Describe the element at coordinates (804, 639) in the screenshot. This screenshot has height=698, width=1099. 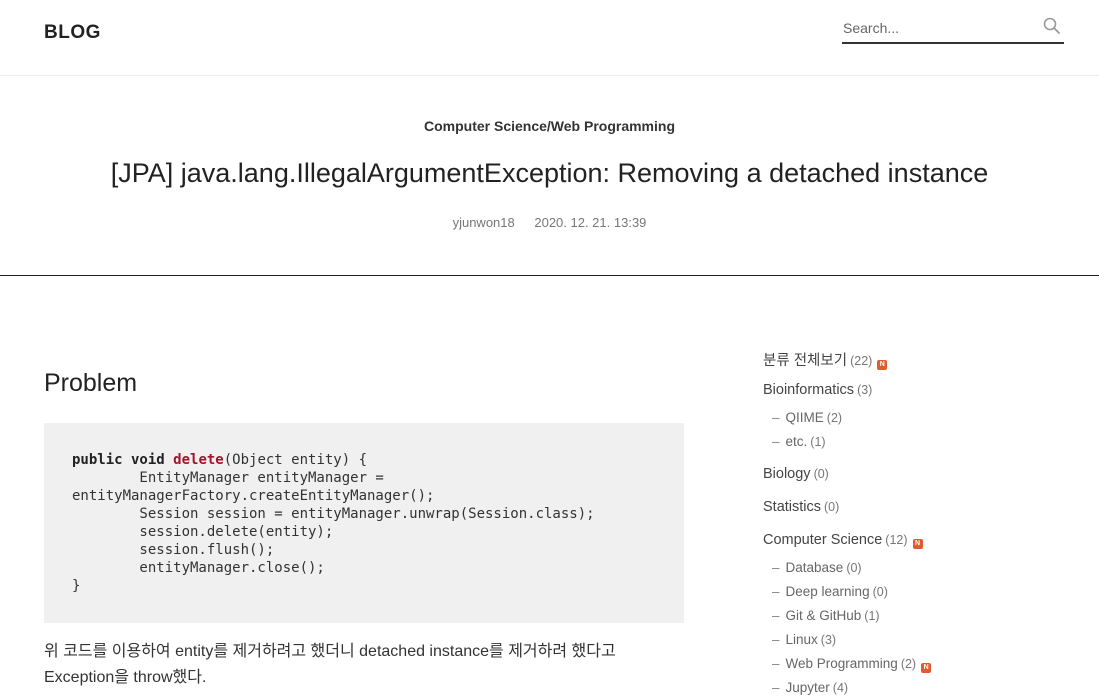
I see `subcategory-linux: – Linux (3)` at that location.